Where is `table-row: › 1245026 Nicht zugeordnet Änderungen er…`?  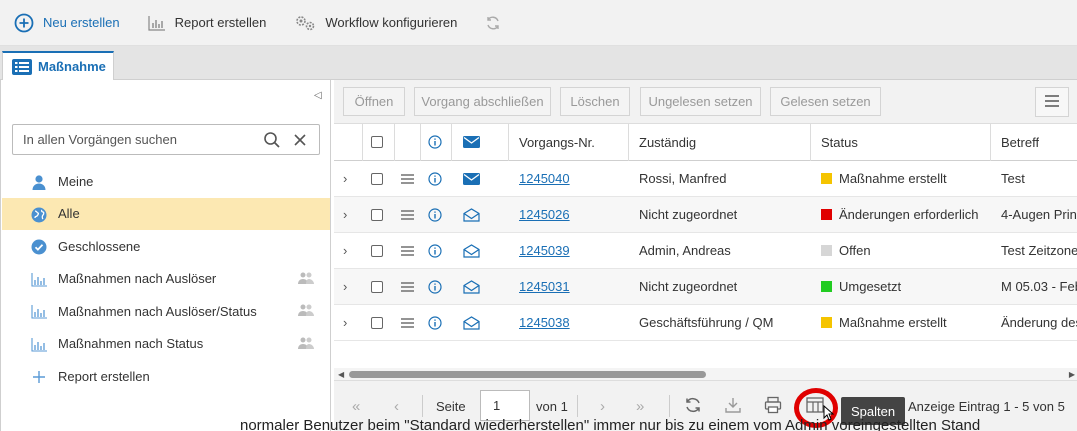 table-row: › 1245026 Nicht zugeordnet Änderungen er… is located at coordinates (705, 215).